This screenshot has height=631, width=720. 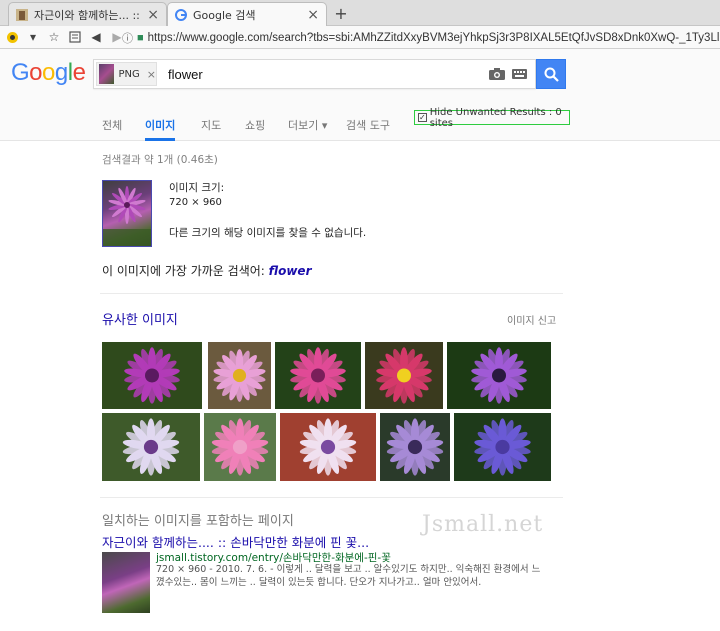 What do you see at coordinates (140, 37) in the screenshot?
I see `lock-icon: ■` at bounding box center [140, 37].